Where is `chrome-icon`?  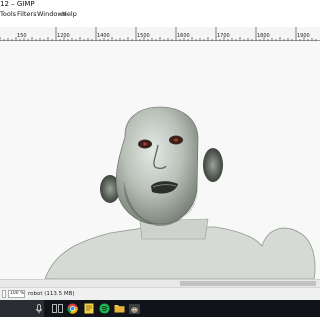 chrome-icon is located at coordinates (72, 308).